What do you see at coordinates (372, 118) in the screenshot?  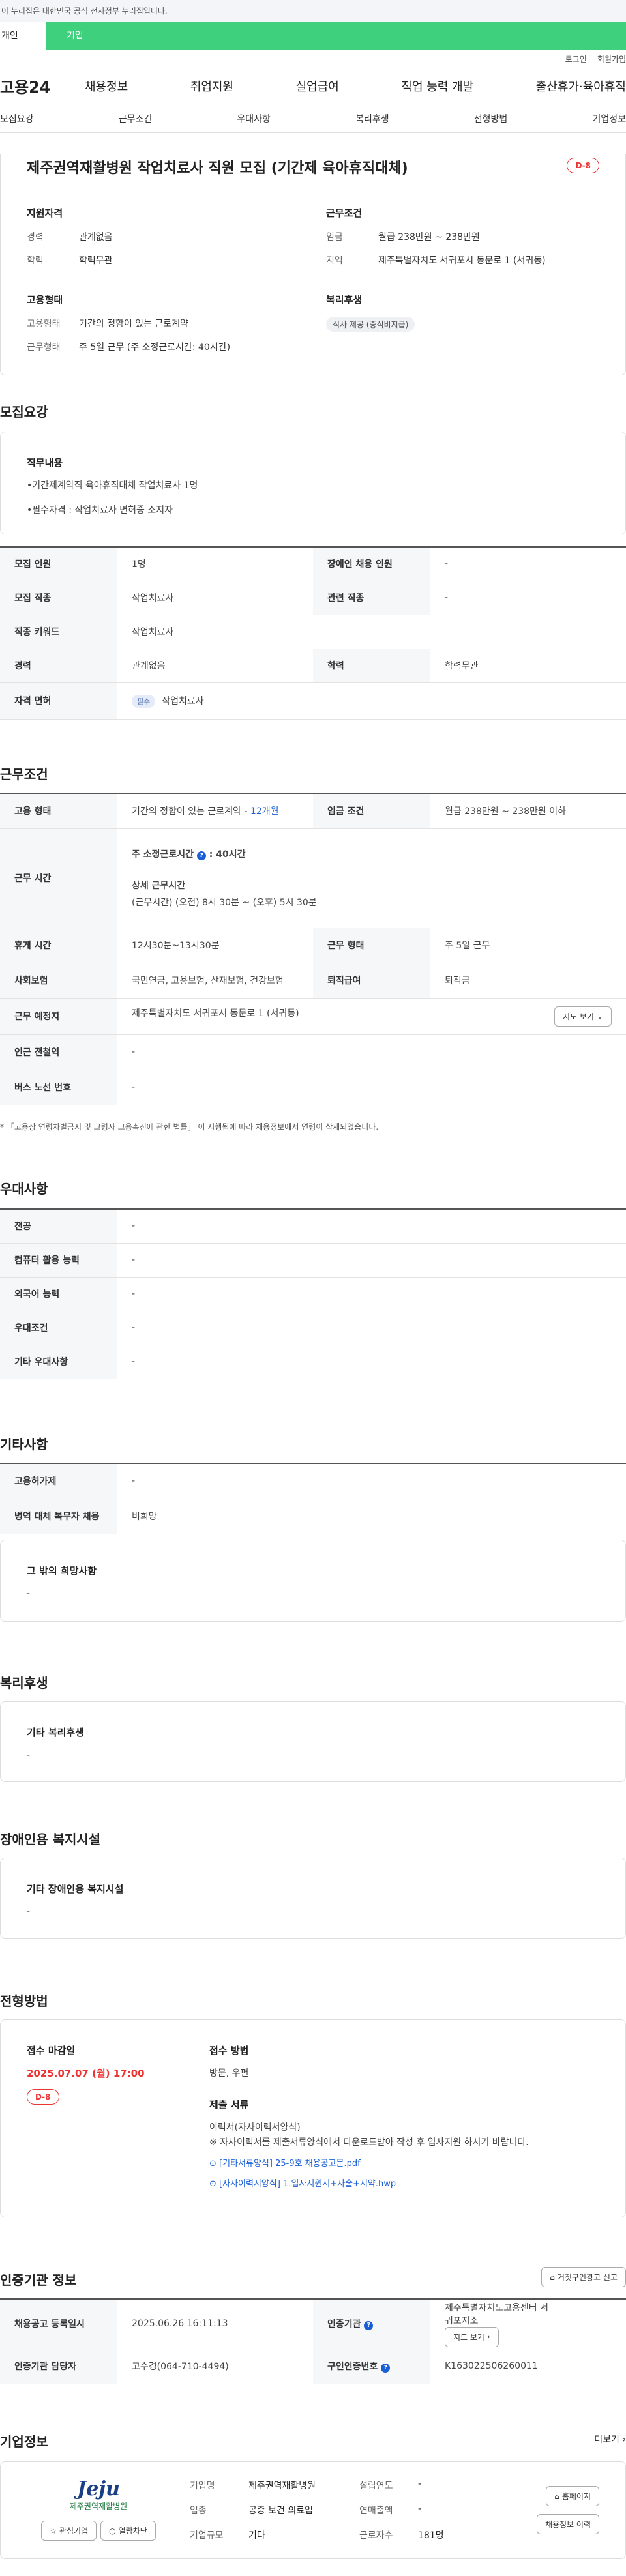 I see `anchor-welfare: 복리후생` at bounding box center [372, 118].